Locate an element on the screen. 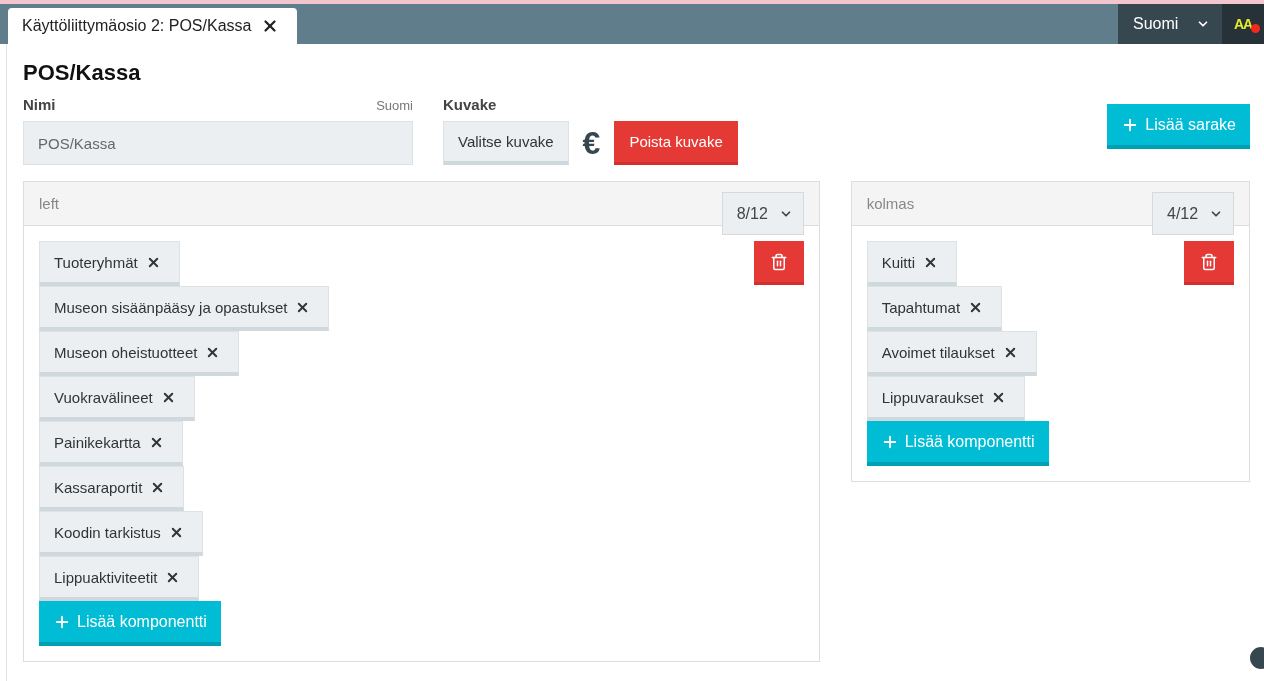  field-label: Kuvake is located at coordinates (470, 104).